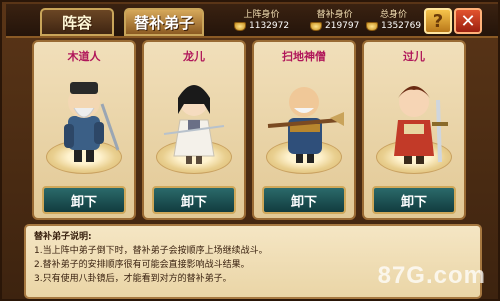  I want to click on disciple-name: 扫地神僧, so click(304, 56).